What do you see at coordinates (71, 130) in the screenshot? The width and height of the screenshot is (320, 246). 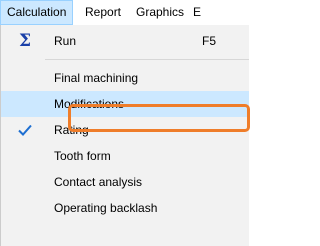 I see `menu-item-rating-label: Rating` at bounding box center [71, 130].